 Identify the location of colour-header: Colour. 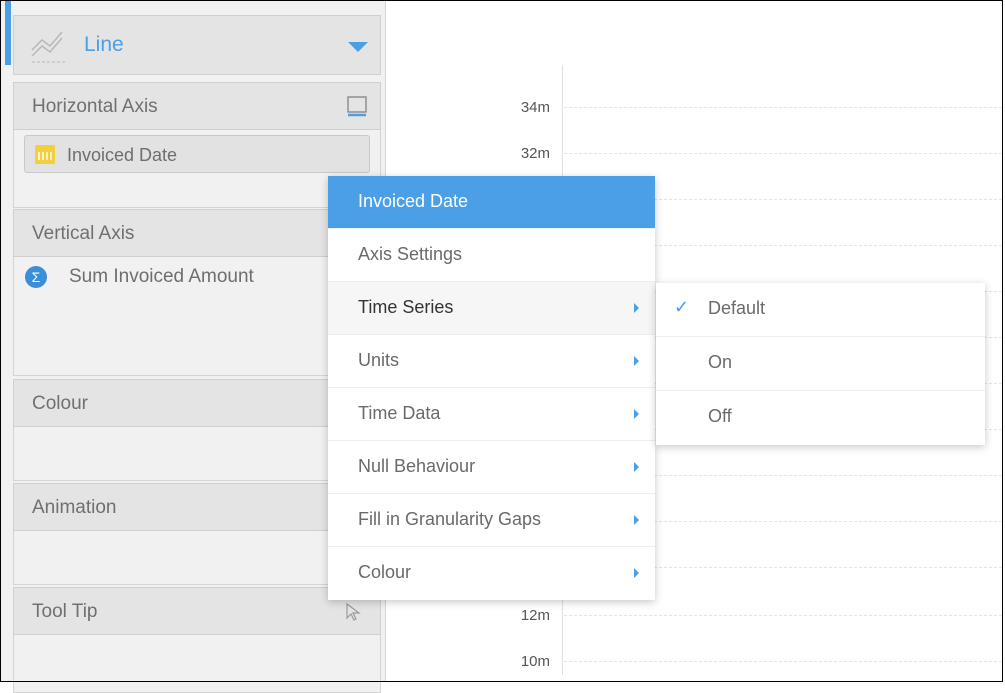
(197, 403).